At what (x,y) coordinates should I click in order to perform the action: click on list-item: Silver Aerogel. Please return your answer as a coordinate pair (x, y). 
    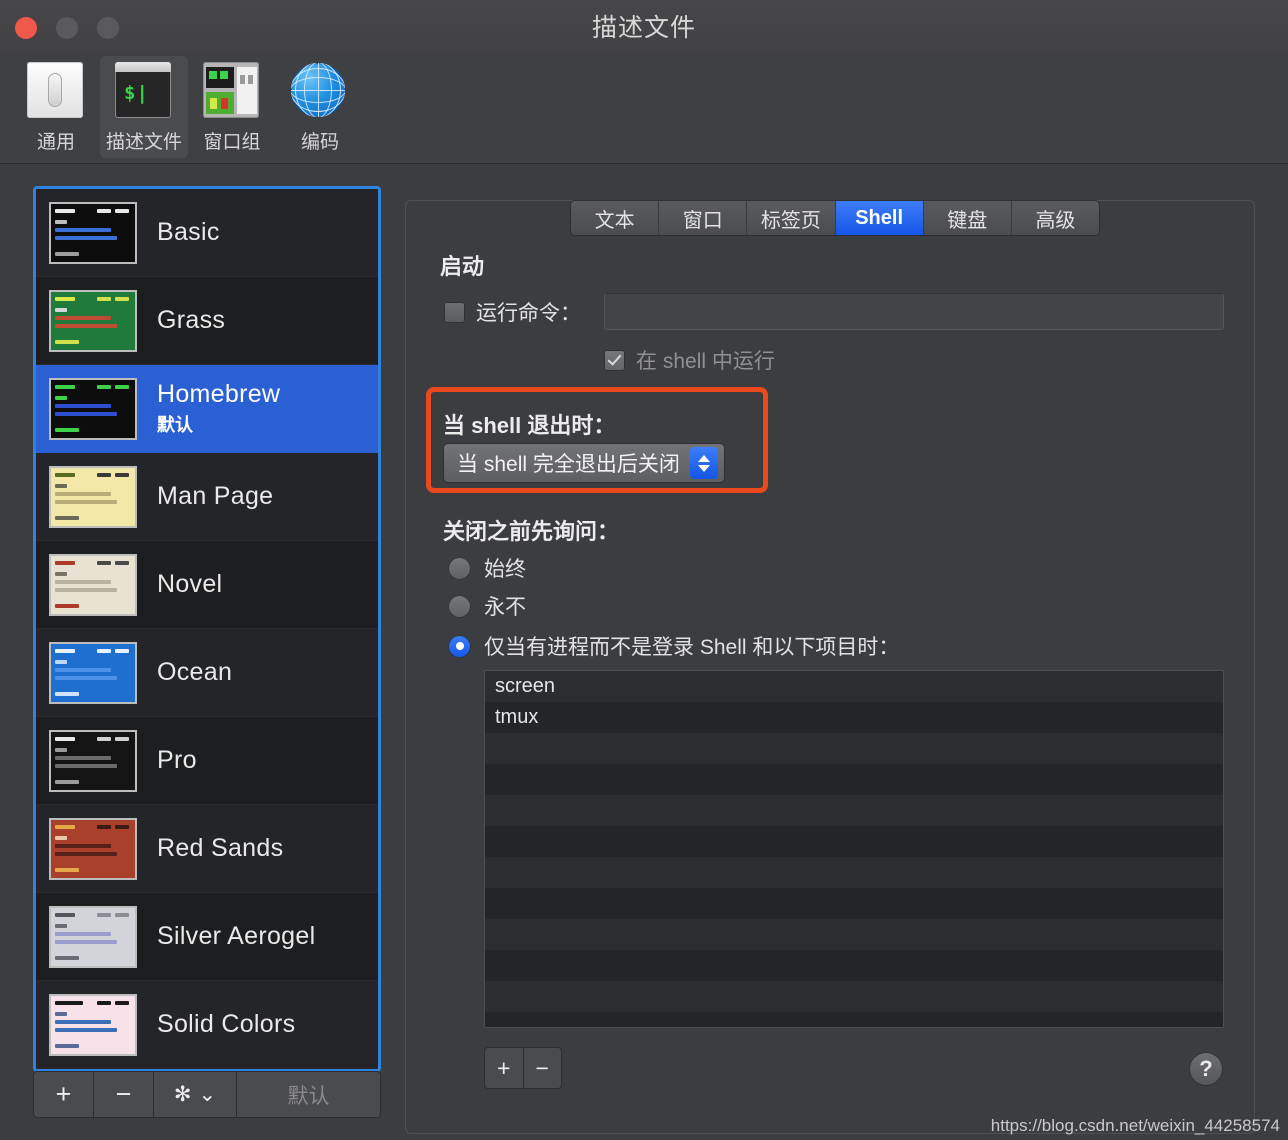
    Looking at the image, I should click on (207, 937).